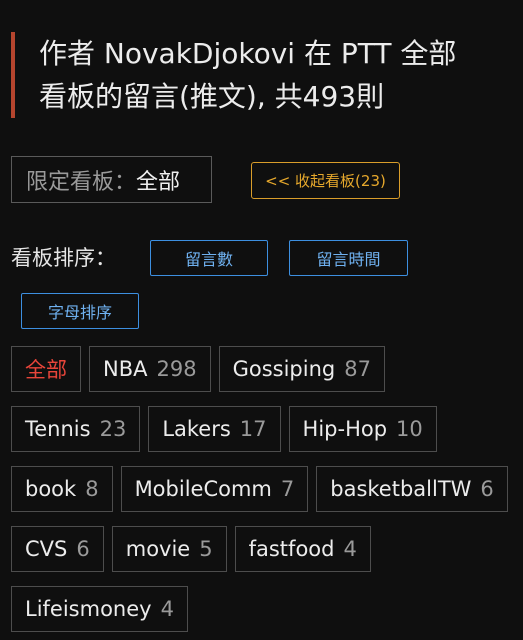 The width and height of the screenshot is (523, 640). I want to click on board-tag-name: fastfood, so click(291, 549).